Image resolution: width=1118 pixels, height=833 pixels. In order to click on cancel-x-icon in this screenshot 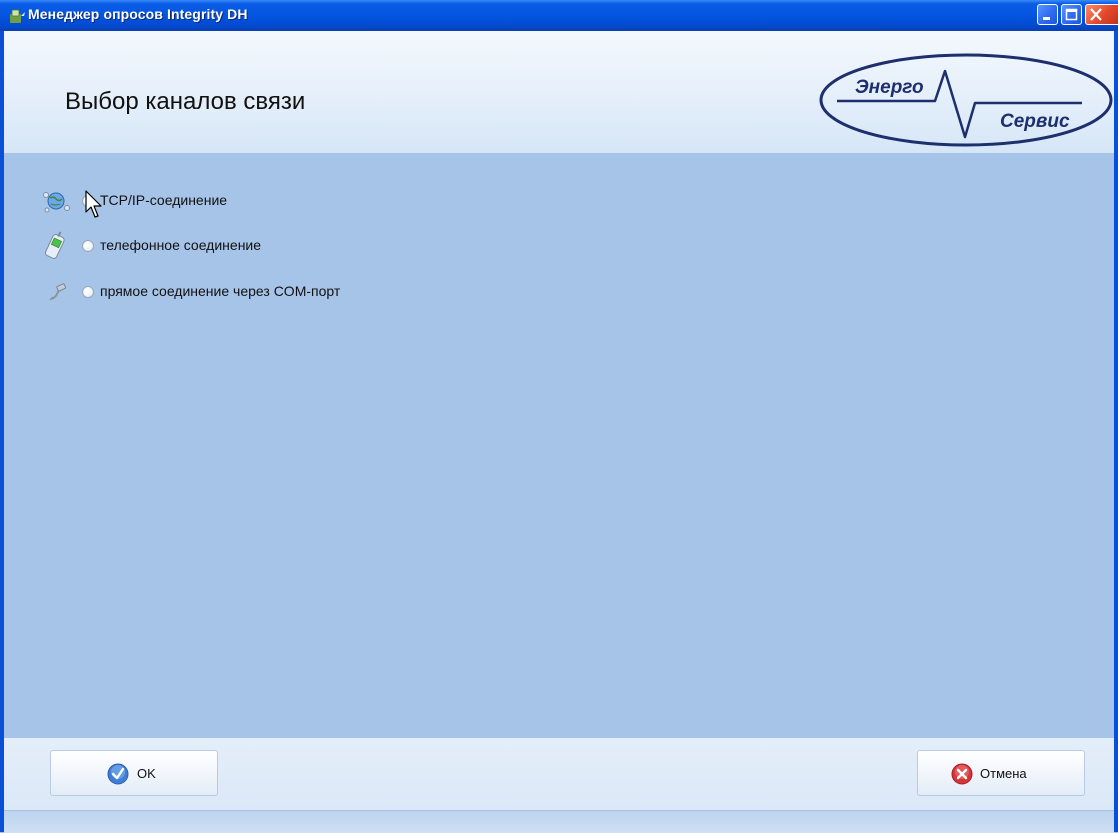, I will do `click(962, 774)`.